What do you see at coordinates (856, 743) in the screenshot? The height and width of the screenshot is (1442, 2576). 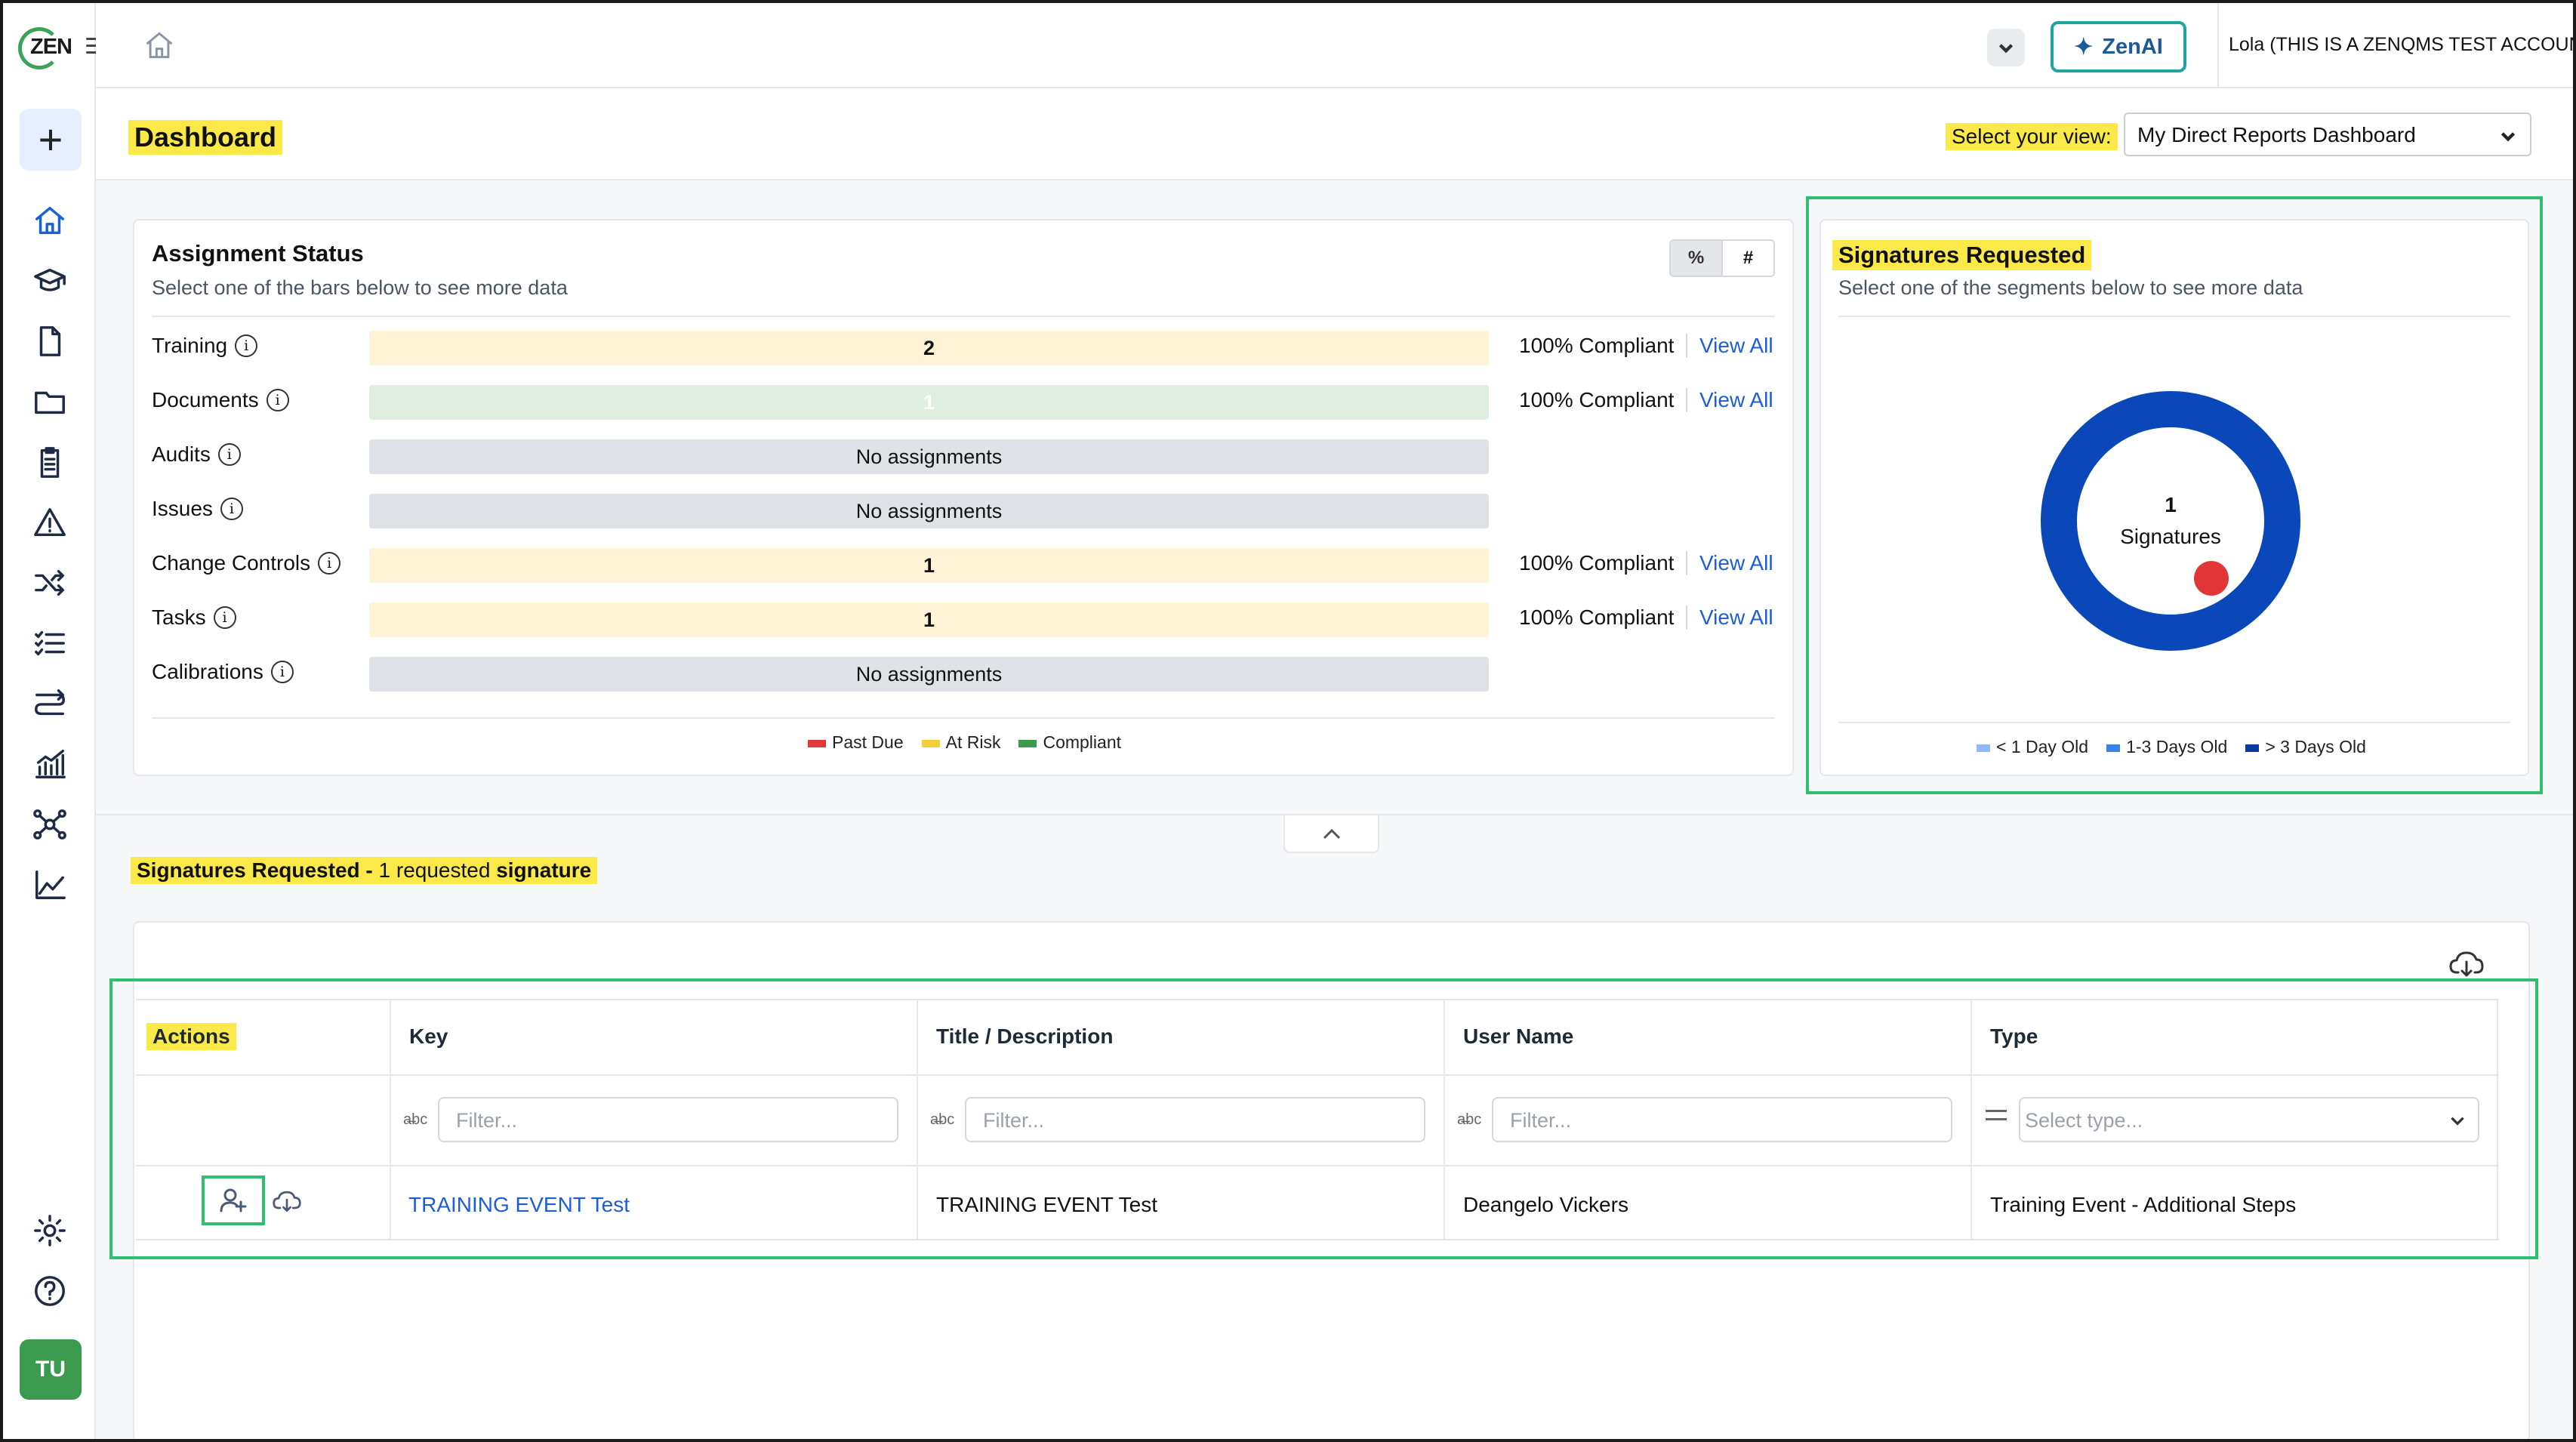 I see `legend-past-due: Past Due` at bounding box center [856, 743].